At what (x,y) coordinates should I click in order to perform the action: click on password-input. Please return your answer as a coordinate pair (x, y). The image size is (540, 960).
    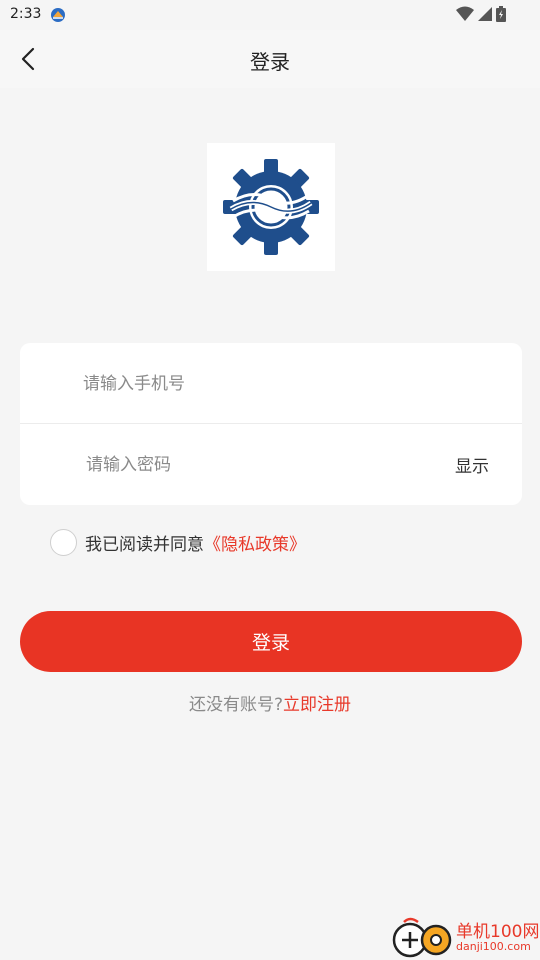
    Looking at the image, I should click on (256, 464).